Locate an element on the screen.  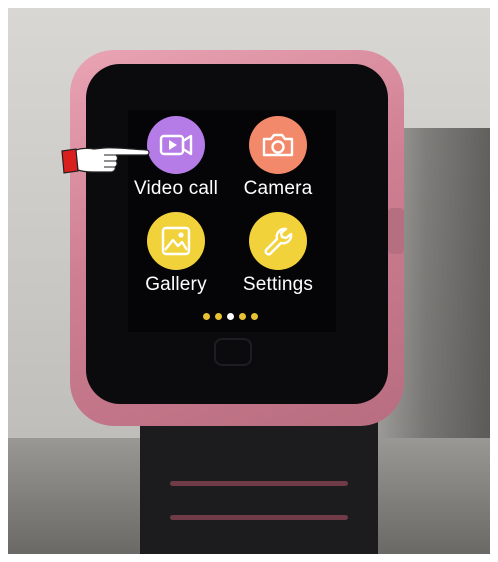
camera-icon is located at coordinates (278, 145).